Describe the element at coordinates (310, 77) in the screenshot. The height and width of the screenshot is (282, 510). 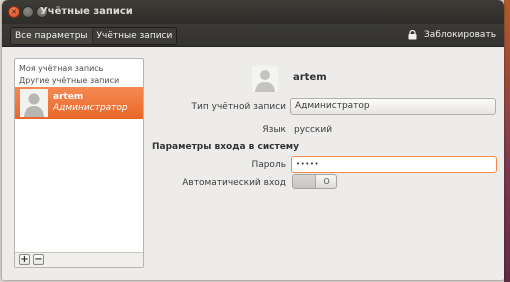
I see `username: artem` at that location.